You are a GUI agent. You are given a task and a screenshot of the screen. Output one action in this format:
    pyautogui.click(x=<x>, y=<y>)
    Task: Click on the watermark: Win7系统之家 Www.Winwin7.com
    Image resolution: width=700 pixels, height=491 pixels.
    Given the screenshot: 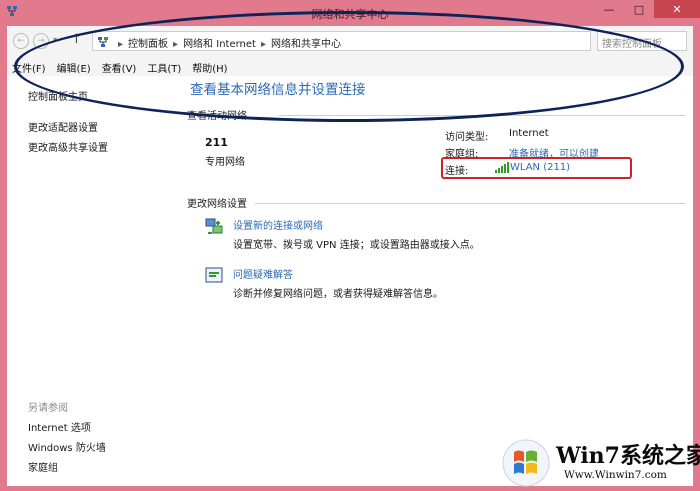 What is the action you would take?
    pyautogui.click(x=600, y=463)
    